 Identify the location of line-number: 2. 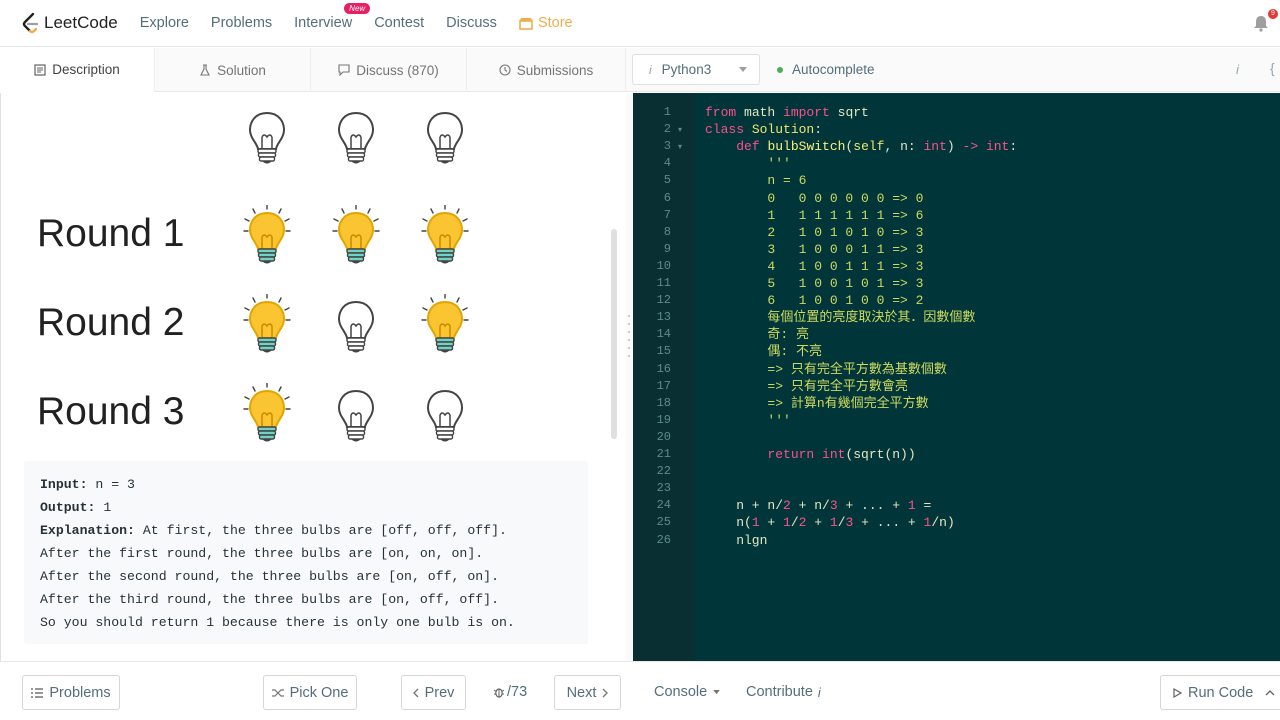
(667, 129).